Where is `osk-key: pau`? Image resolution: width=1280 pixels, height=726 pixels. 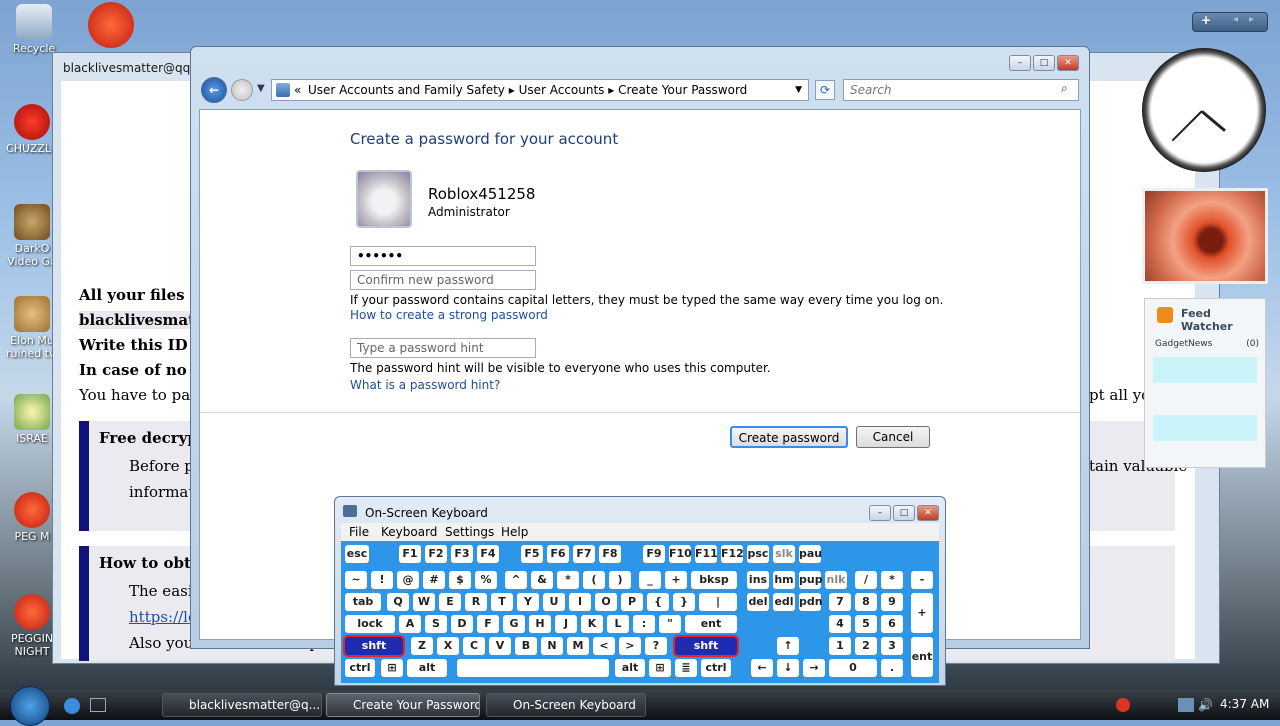 osk-key: pau is located at coordinates (810, 554).